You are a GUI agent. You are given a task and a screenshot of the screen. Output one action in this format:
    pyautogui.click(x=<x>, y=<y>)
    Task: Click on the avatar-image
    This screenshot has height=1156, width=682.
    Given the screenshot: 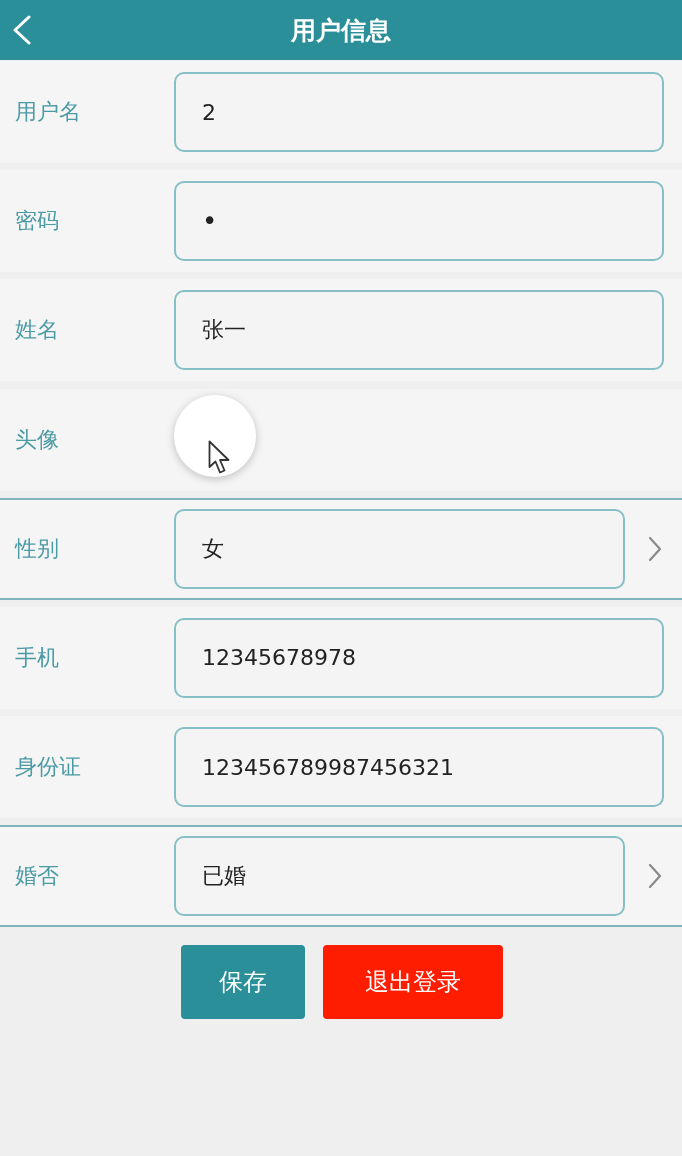 What is the action you would take?
    pyautogui.click(x=215, y=435)
    